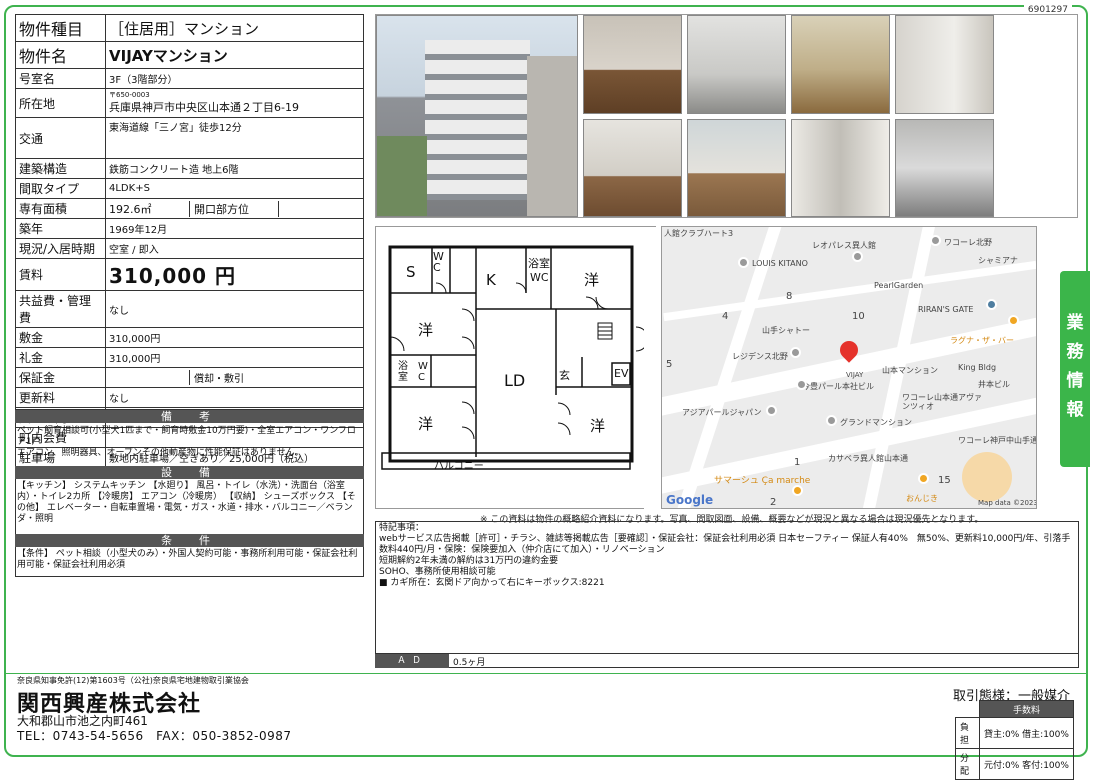 Image resolution: width=1094 pixels, height=780 pixels. I want to click on renewal-label: 更新料, so click(60, 397).